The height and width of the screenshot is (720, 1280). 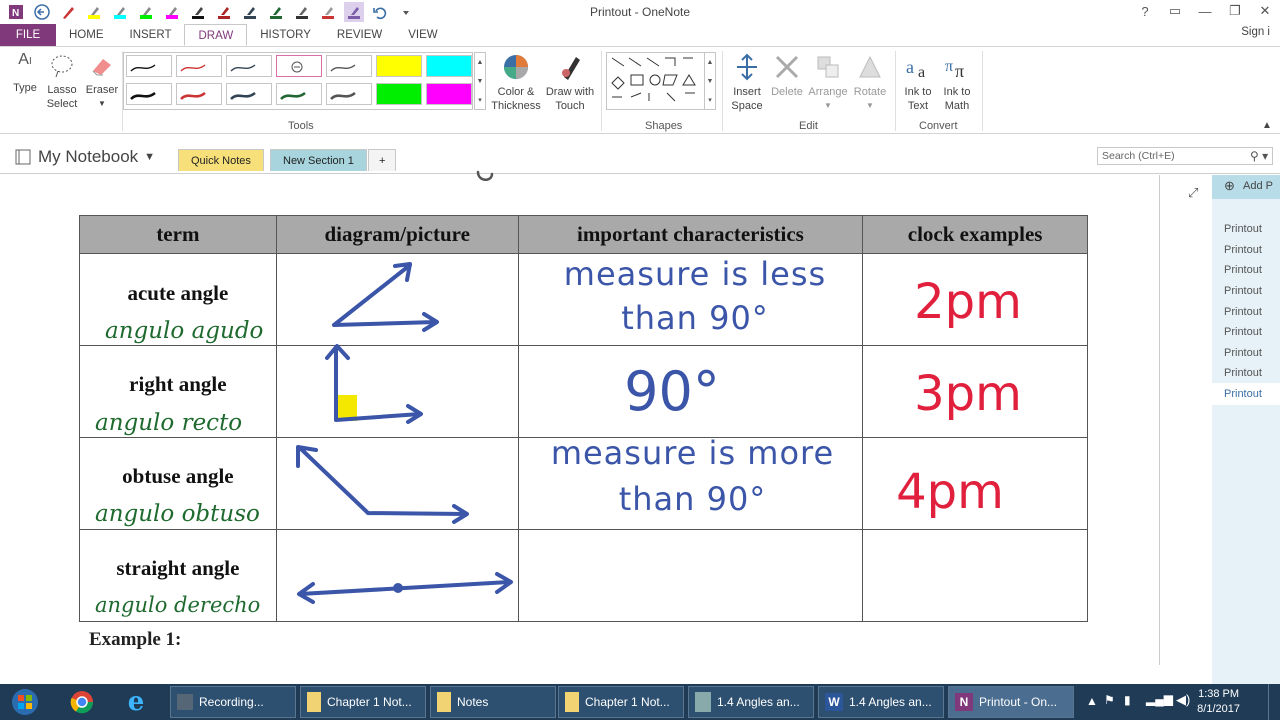 I want to click on start-button, so click(x=25, y=702).